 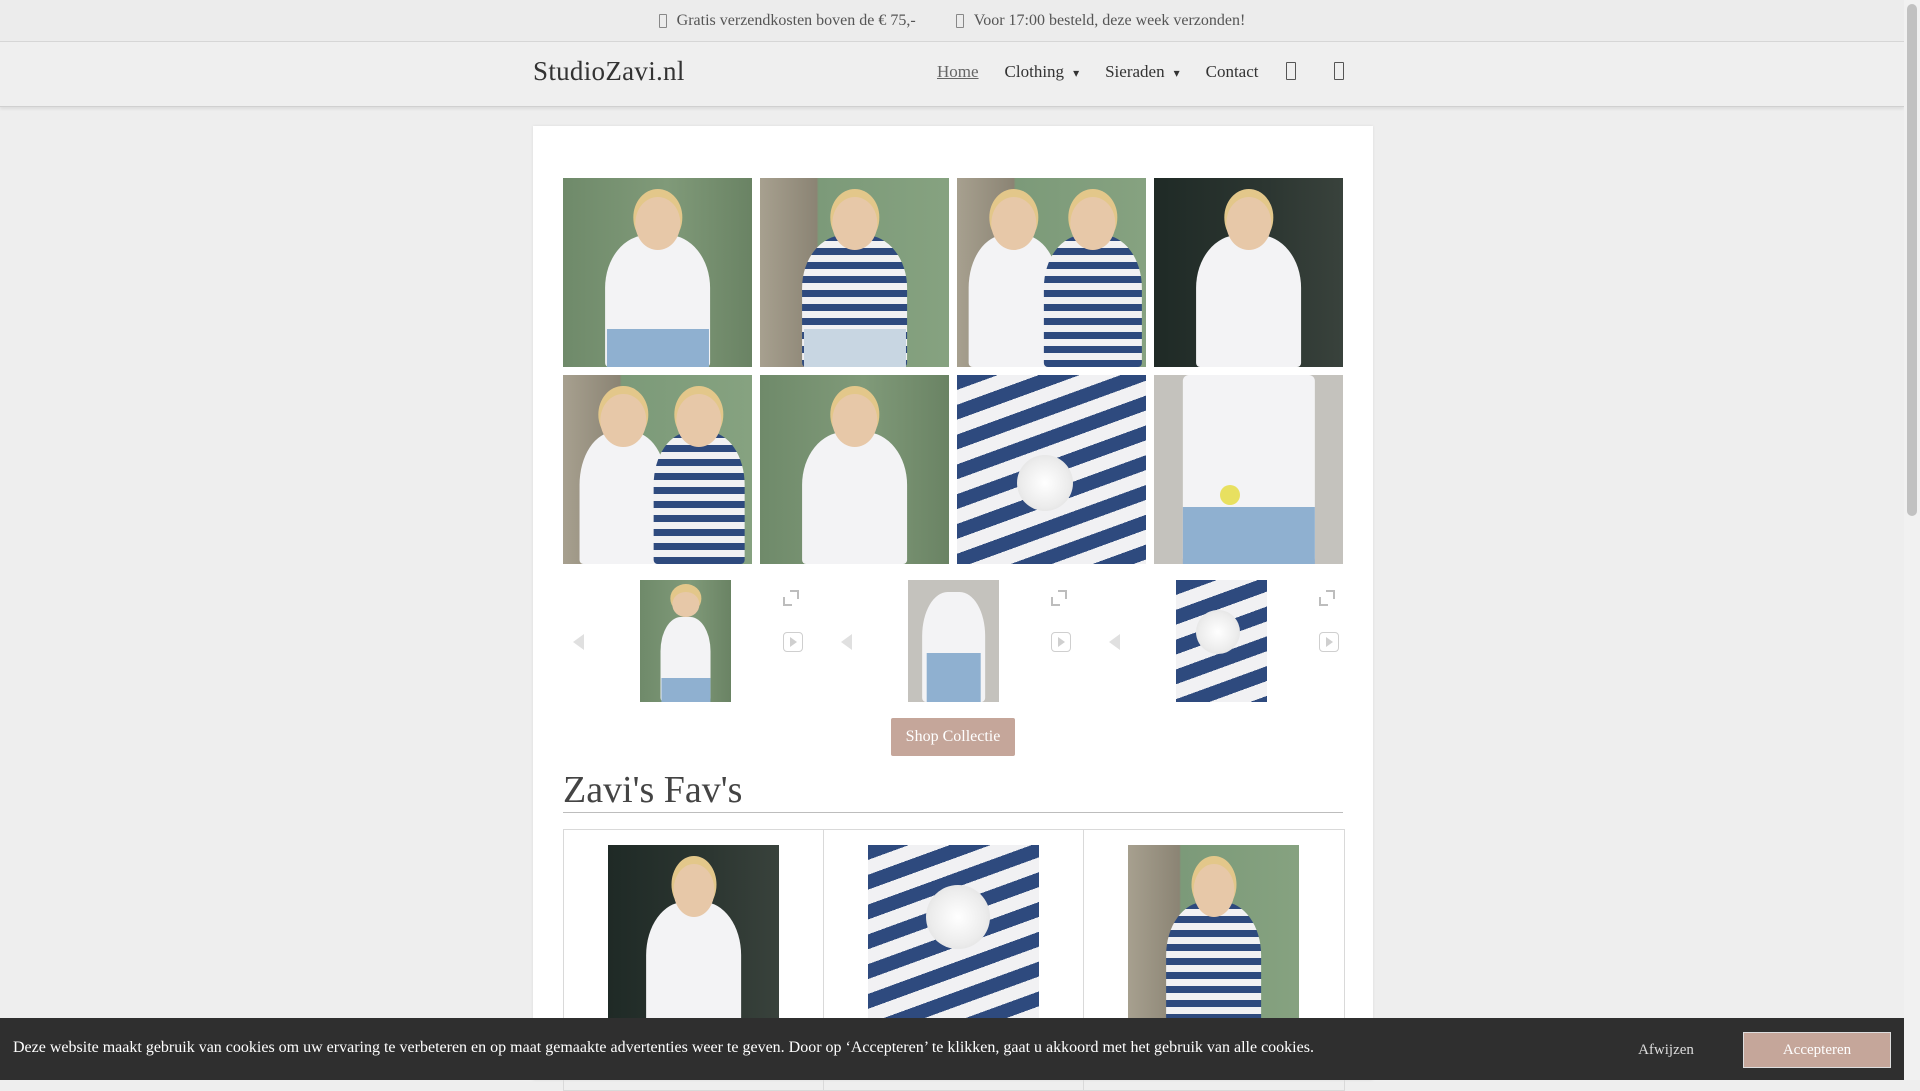 What do you see at coordinates (1098, 72) in the screenshot?
I see `main-nav: Home Clothing ▾ Sieraden ▾ Contact` at bounding box center [1098, 72].